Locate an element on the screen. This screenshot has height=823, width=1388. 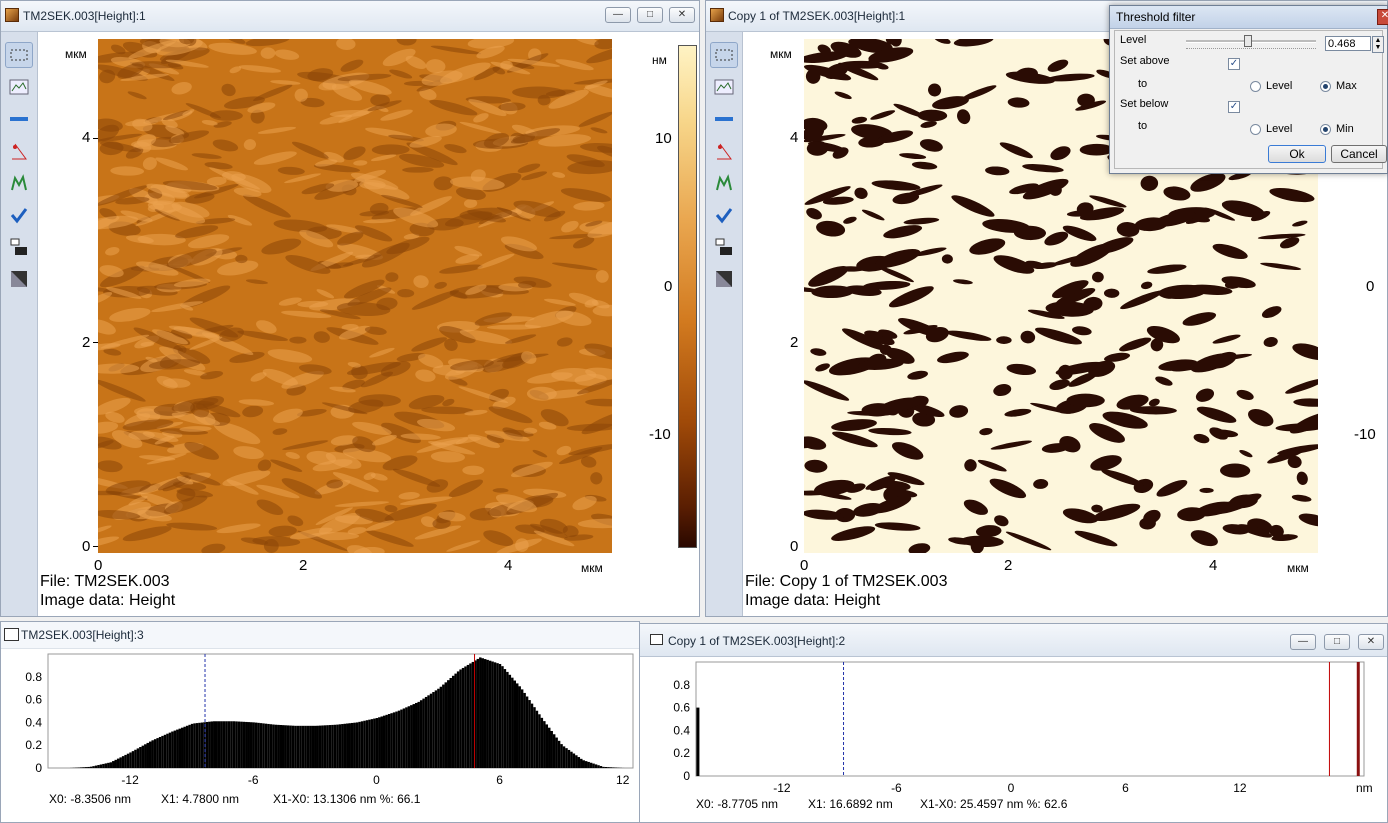
x-tick-label: 6 is located at coordinates (499, 780).